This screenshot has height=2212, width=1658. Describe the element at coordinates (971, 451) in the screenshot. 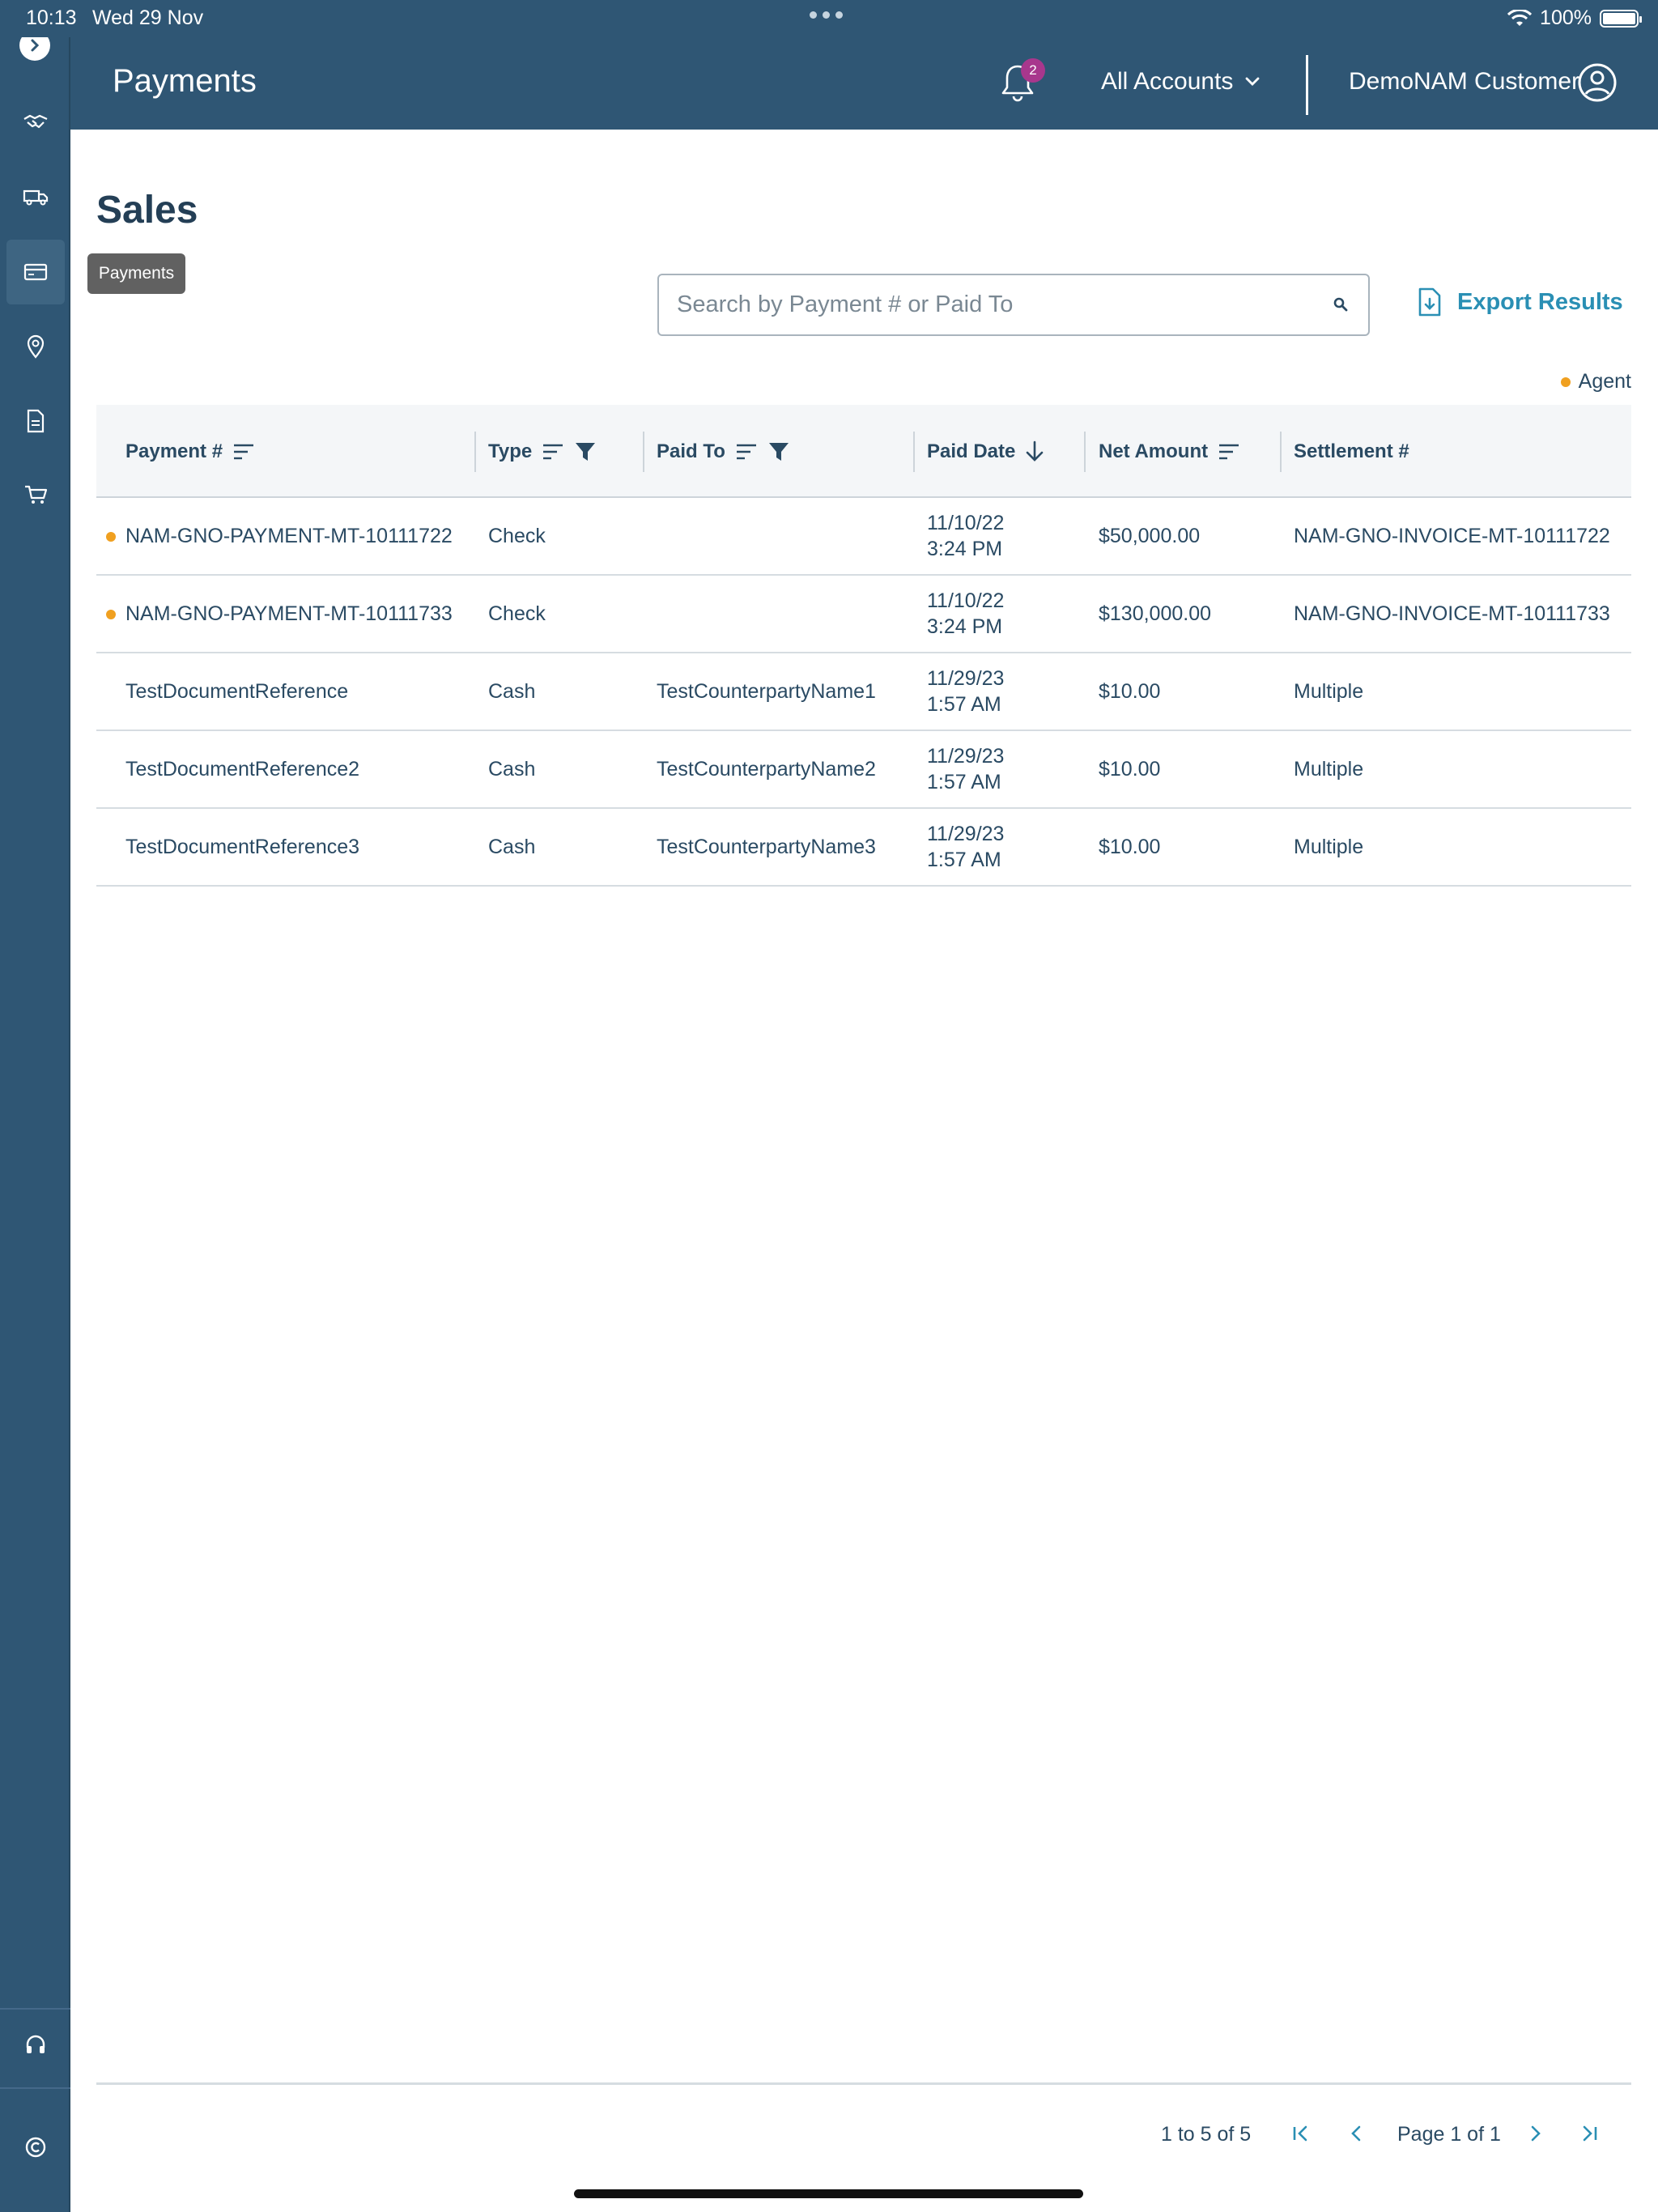

I see `column-label: Paid Date` at that location.